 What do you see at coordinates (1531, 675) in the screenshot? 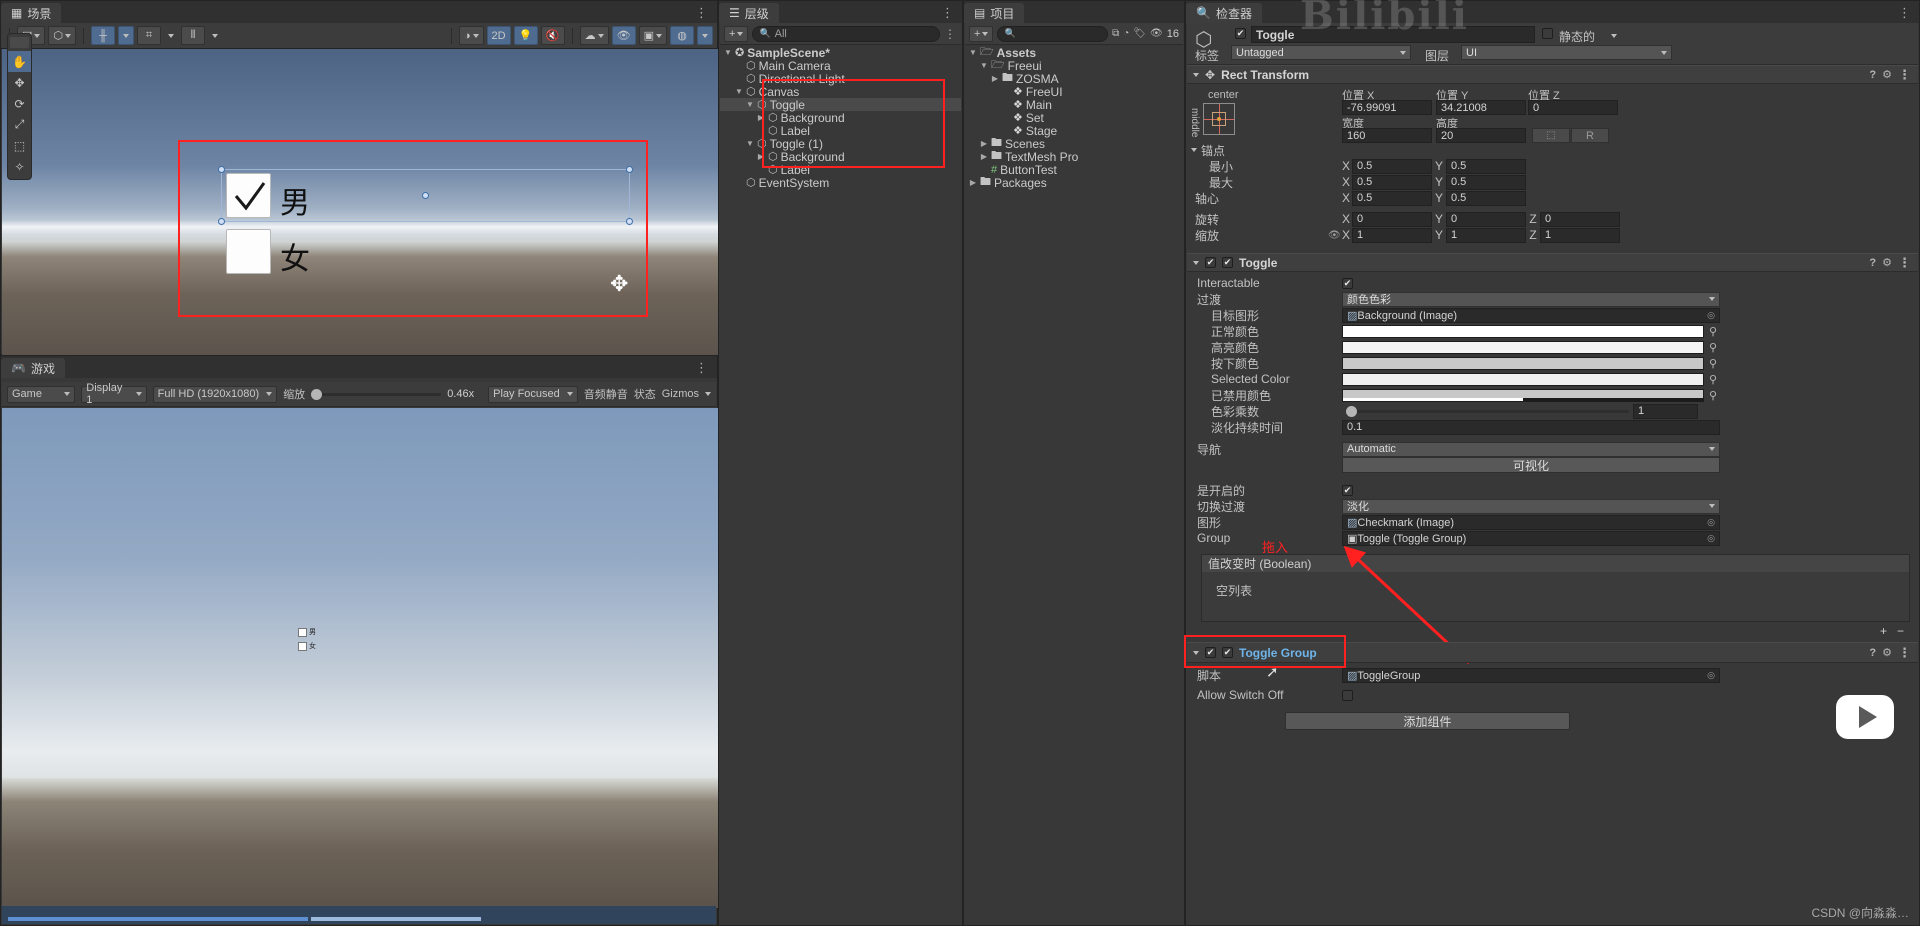
I see `script-field: ▨ToggleGroup ◎` at bounding box center [1531, 675].